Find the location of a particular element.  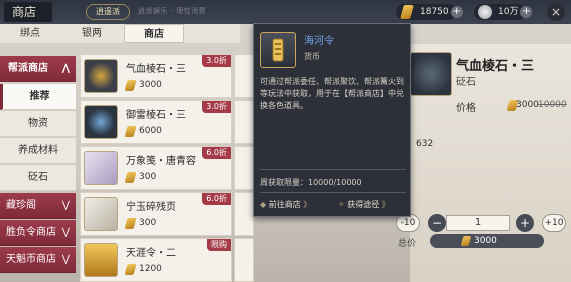

scroll-icon is located at coordinates (101, 168).